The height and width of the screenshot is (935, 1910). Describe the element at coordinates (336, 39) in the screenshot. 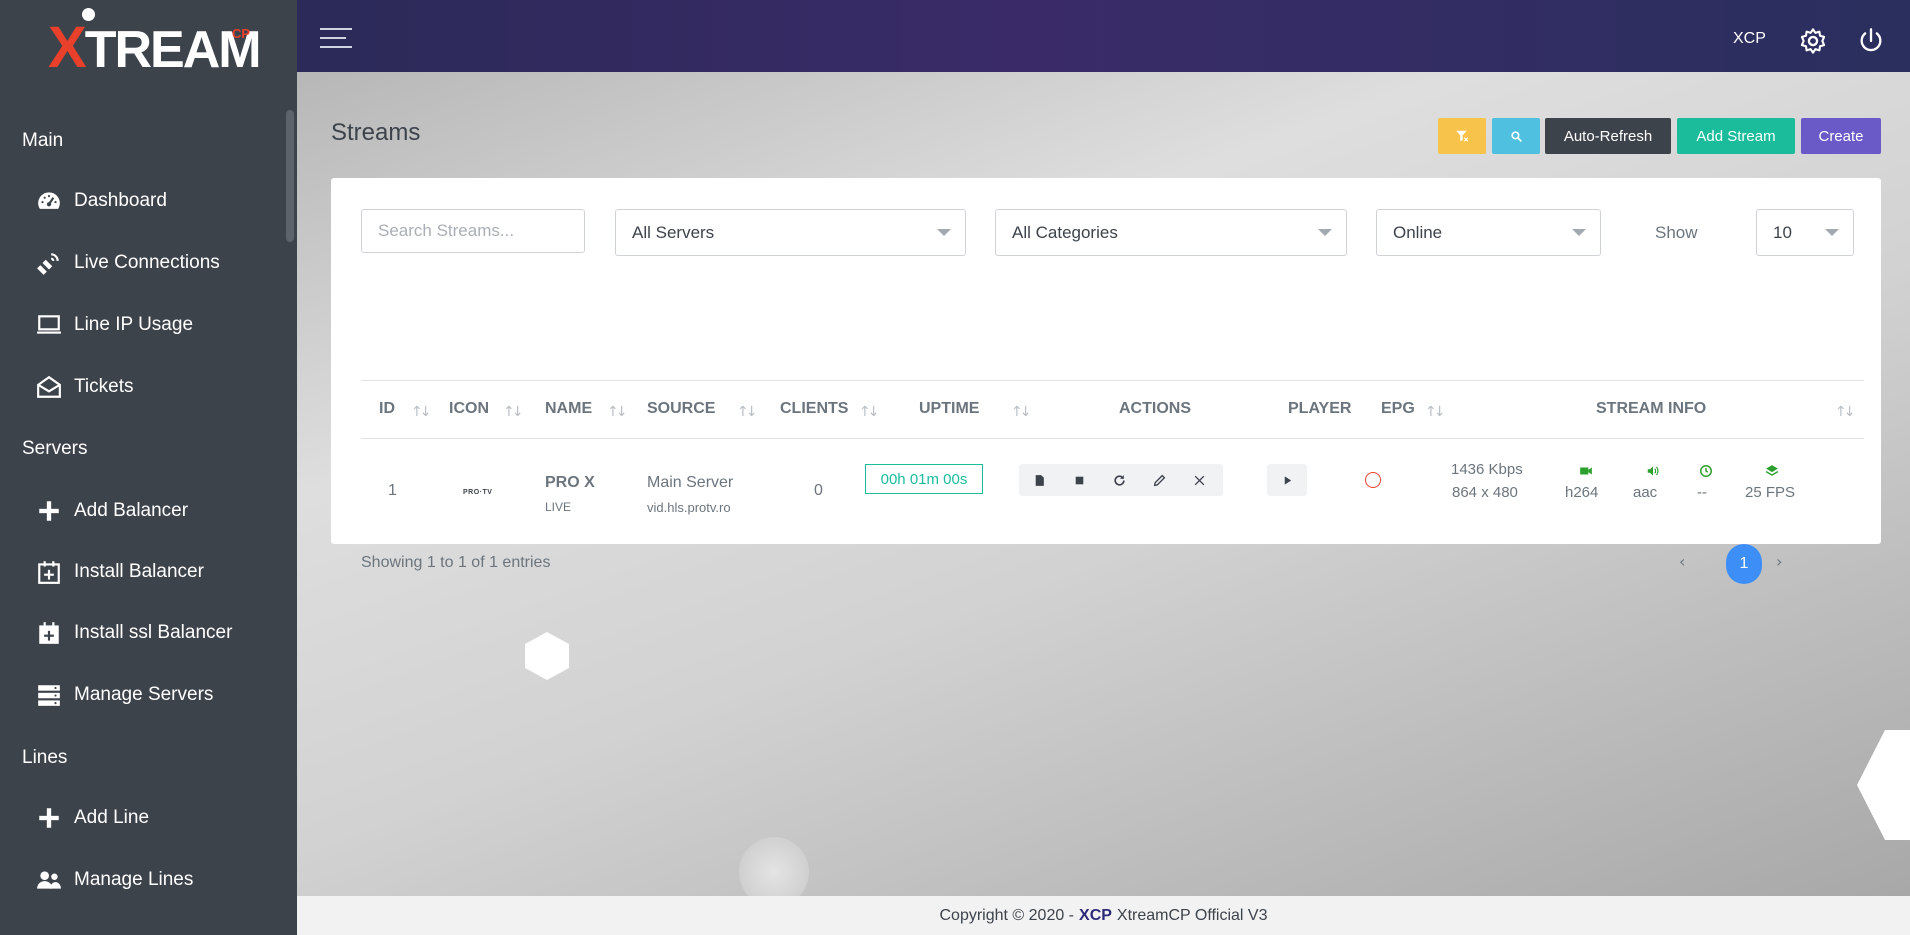

I see `menu-toggle-icon` at that location.